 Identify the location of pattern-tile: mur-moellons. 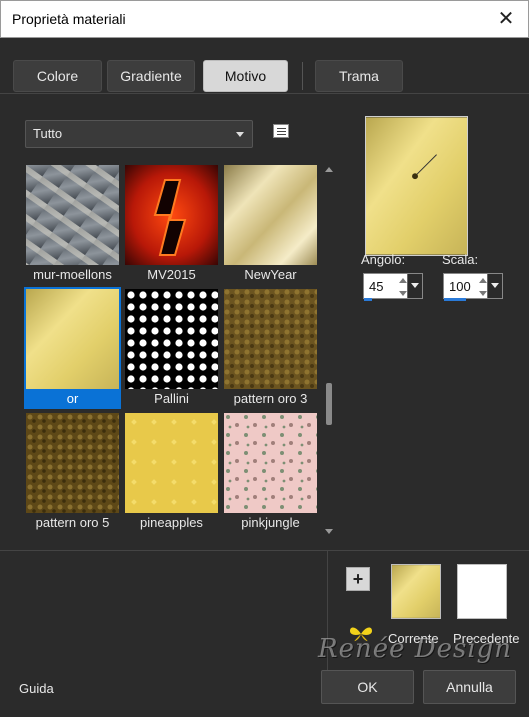
(72, 224).